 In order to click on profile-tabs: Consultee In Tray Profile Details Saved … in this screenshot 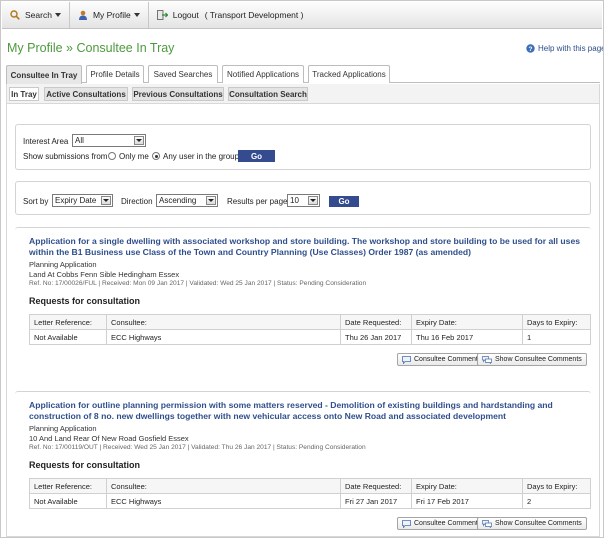, I will do `click(303, 74)`.